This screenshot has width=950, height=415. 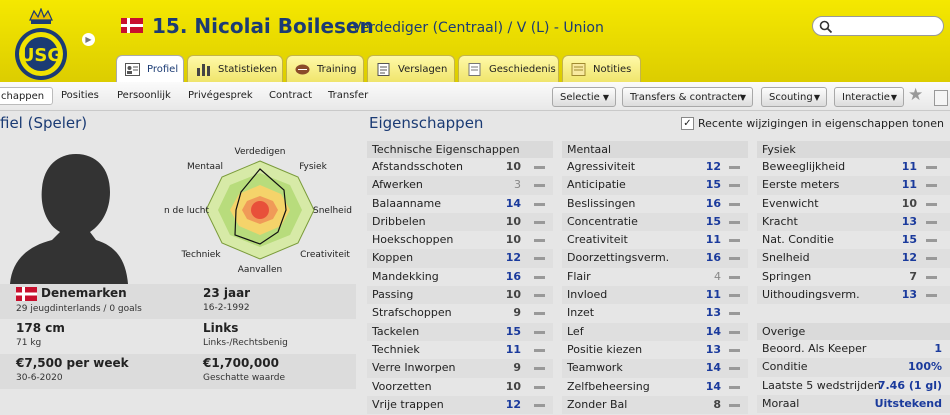 What do you see at coordinates (88, 39) in the screenshot?
I see `club-info-icon: ▶` at bounding box center [88, 39].